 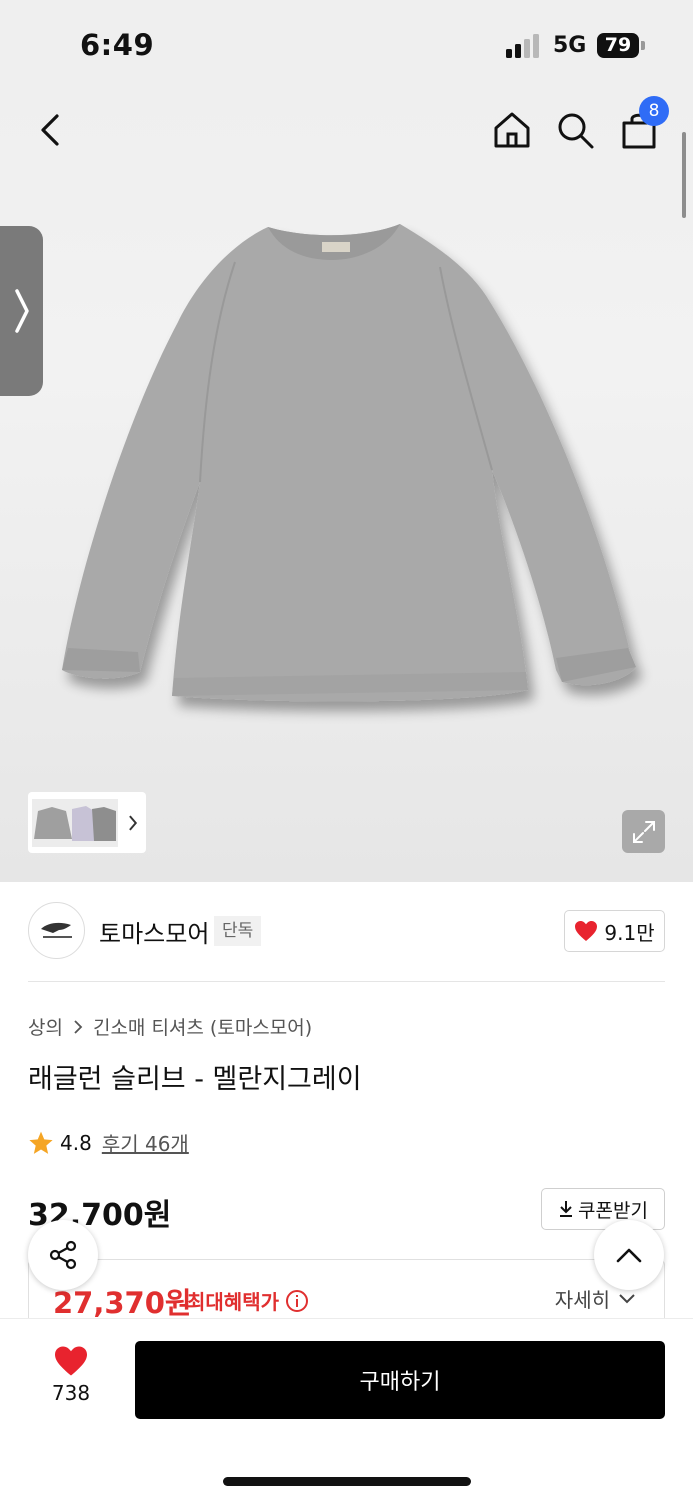 I want to click on product-title: 래글런 슬리브 - 멜란지그레이, so click(x=195, y=1079).